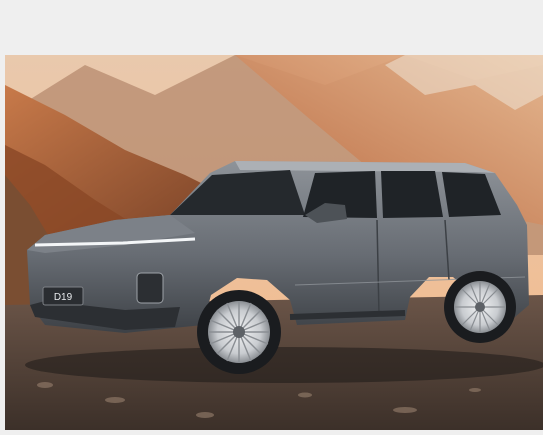  What do you see at coordinates (284, 365) in the screenshot?
I see `car-shadow` at bounding box center [284, 365].